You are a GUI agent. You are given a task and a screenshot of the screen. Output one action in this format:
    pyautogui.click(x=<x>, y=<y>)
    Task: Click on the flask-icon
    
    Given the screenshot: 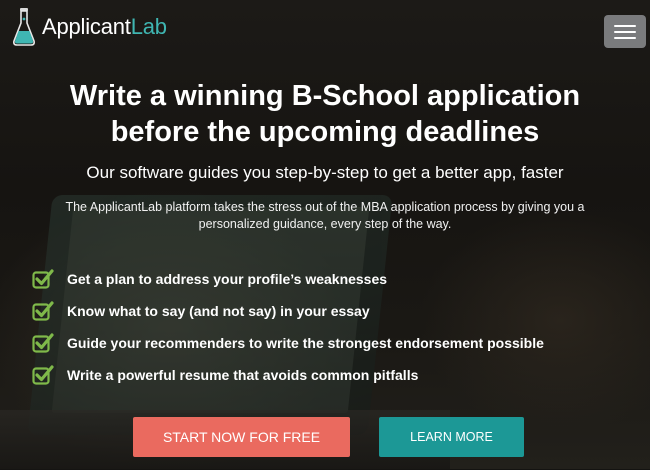 What is the action you would take?
    pyautogui.click(x=24, y=27)
    